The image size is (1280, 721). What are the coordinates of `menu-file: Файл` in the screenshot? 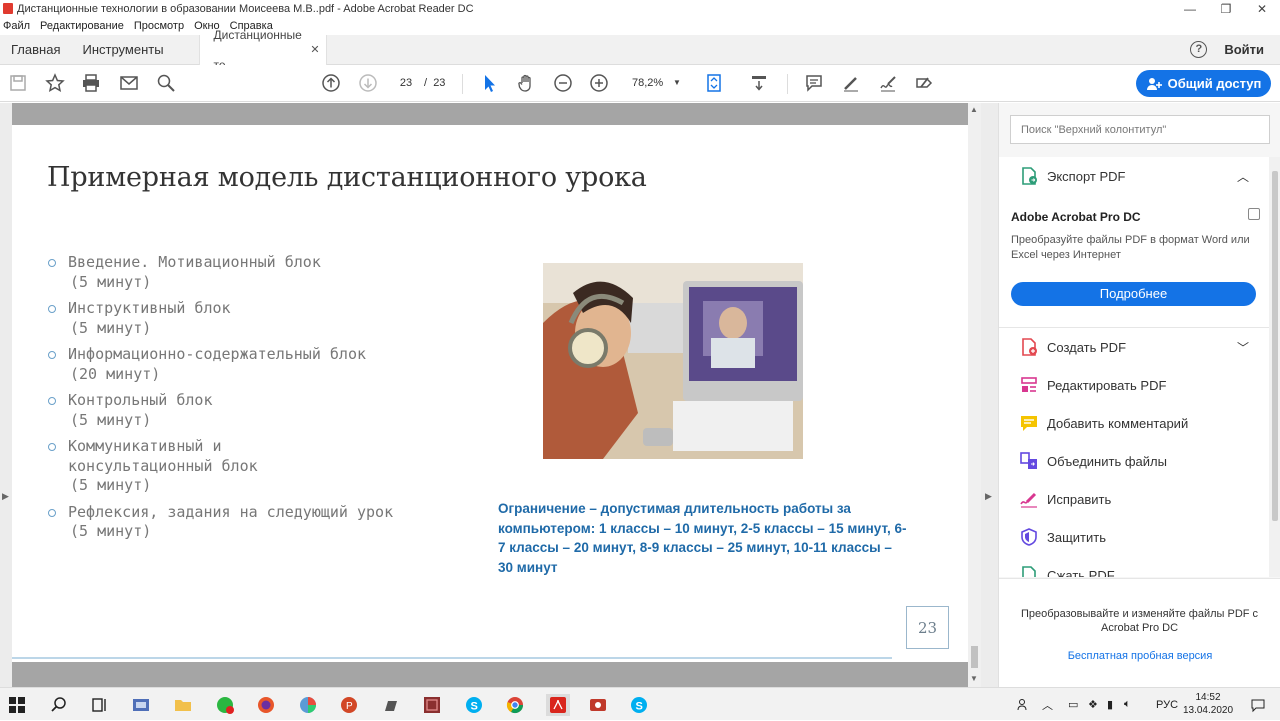 It's located at (16, 26).